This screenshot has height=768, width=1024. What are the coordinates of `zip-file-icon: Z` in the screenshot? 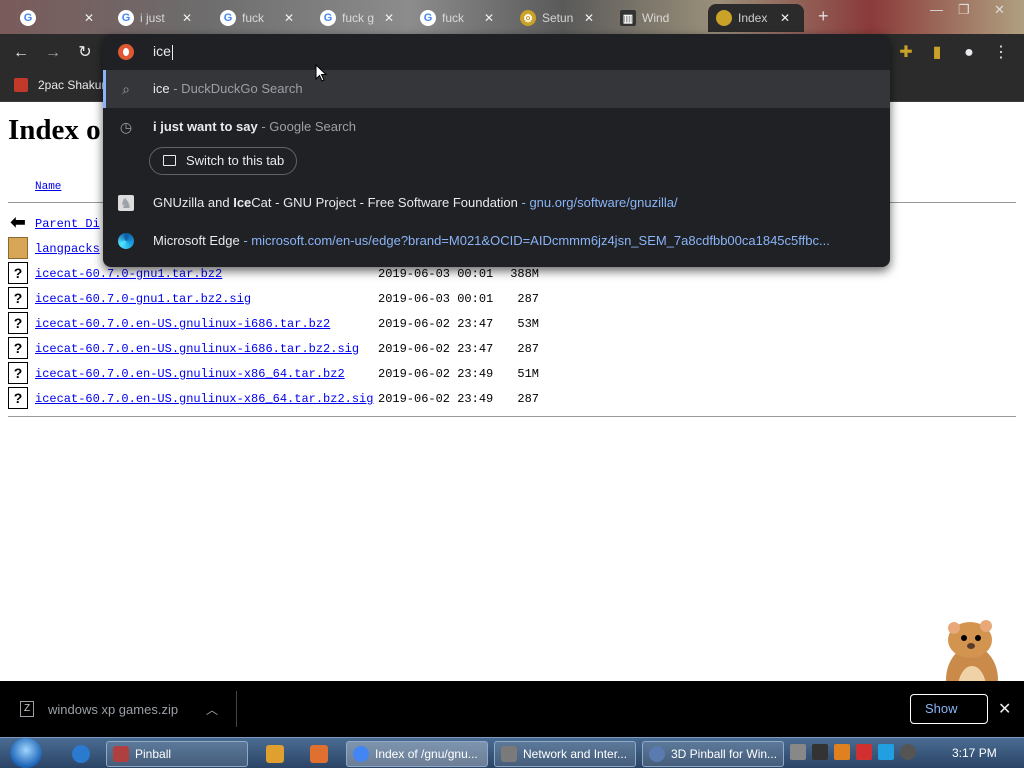 It's located at (27, 709).